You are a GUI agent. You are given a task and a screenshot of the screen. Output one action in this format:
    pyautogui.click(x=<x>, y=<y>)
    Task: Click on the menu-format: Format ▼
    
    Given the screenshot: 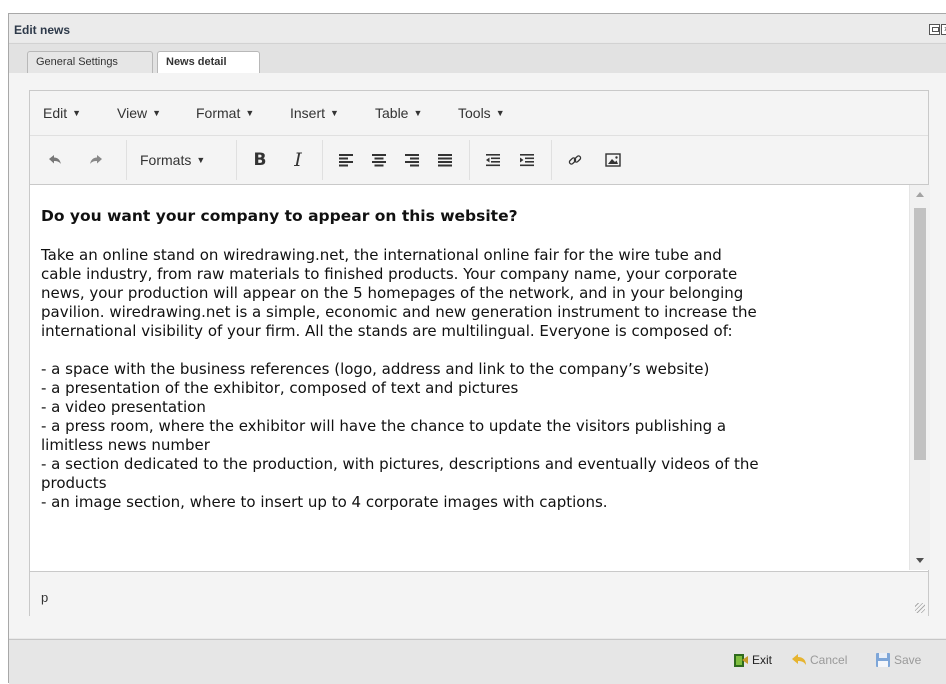 What is the action you would take?
    pyautogui.click(x=225, y=113)
    